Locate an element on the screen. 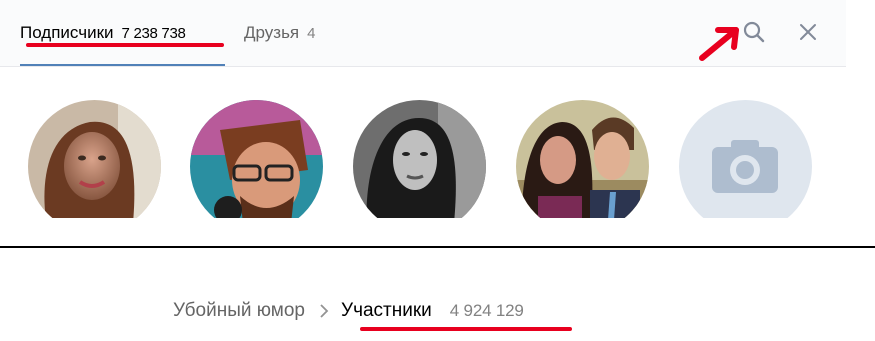  tab-followers: Подписчики 7 238 738 is located at coordinates (122, 33).